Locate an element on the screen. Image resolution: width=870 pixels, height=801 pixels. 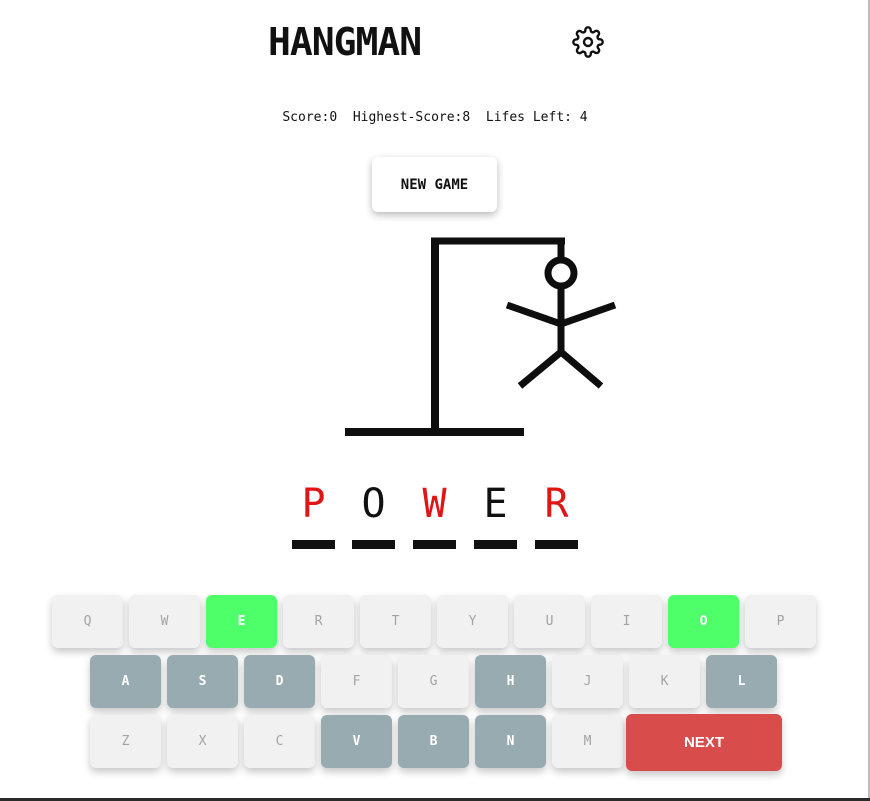
score-bar: Score:0 Highest-Score:8 Lifes Left: 4 is located at coordinates (435, 117).